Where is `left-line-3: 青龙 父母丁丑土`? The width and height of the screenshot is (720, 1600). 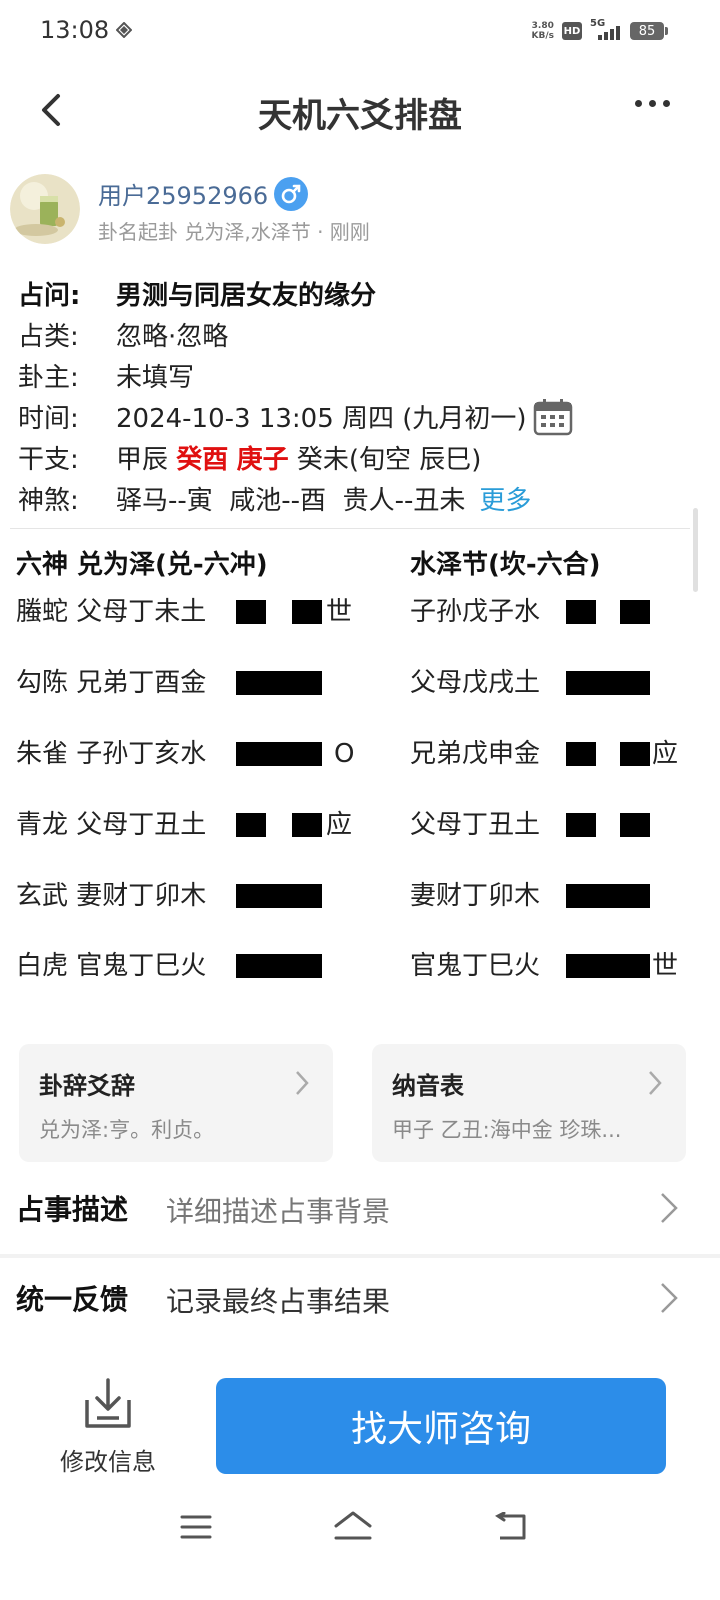
left-line-3: 青龙 父母丁丑土 is located at coordinates (111, 825).